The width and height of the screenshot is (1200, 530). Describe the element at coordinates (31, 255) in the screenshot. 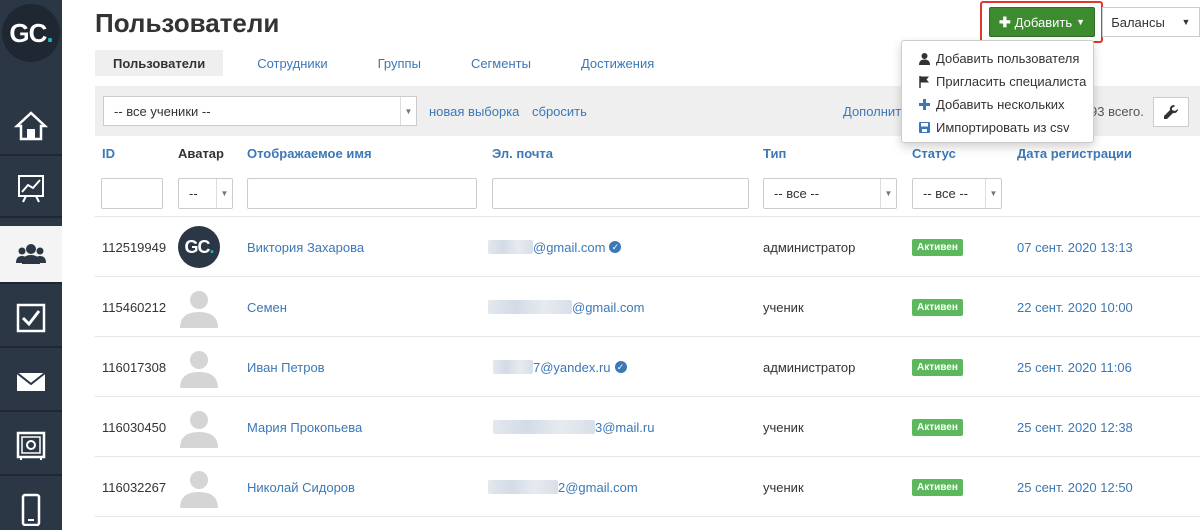

I see `nav-users` at that location.